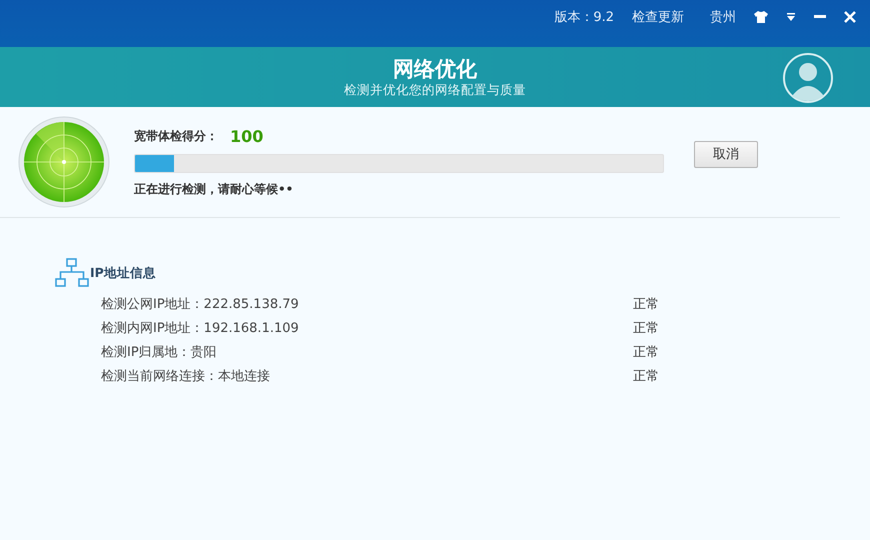 This screenshot has height=540, width=870. I want to click on page-title: 网络优化, so click(435, 69).